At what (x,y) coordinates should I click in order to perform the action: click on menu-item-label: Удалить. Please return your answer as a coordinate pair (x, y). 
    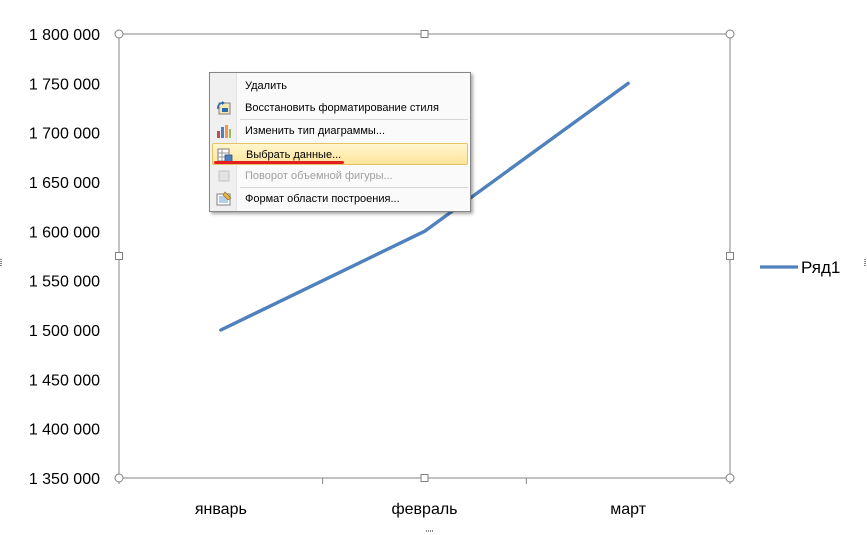
    Looking at the image, I should click on (266, 86).